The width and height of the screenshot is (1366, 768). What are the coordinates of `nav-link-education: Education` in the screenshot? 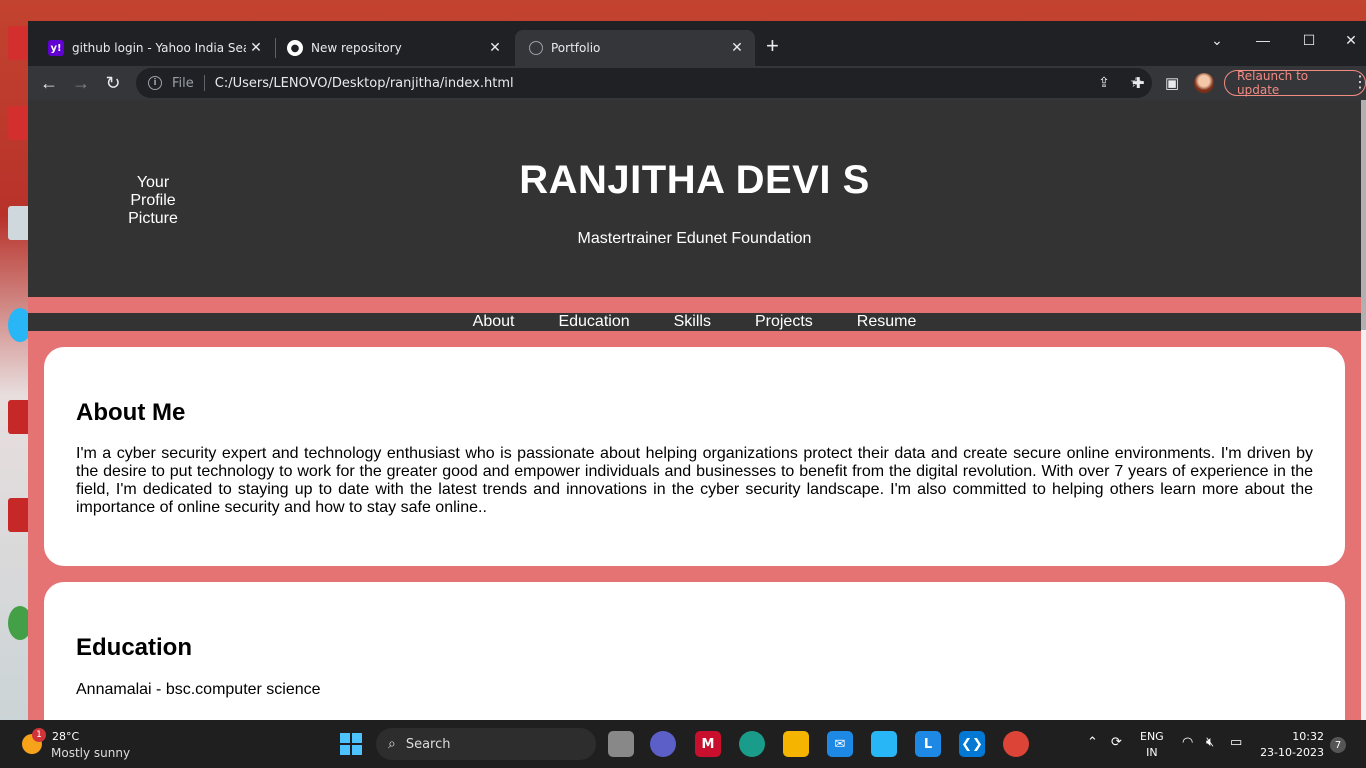 It's located at (593, 322).